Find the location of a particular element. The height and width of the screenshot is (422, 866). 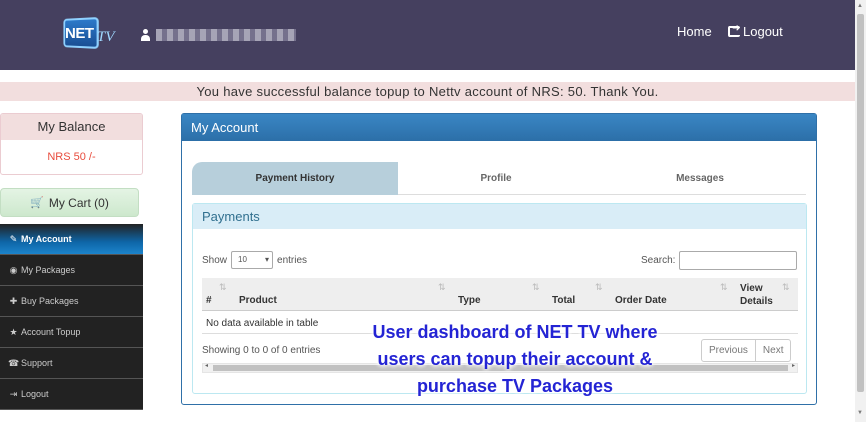

panel-title: My Account is located at coordinates (499, 127).